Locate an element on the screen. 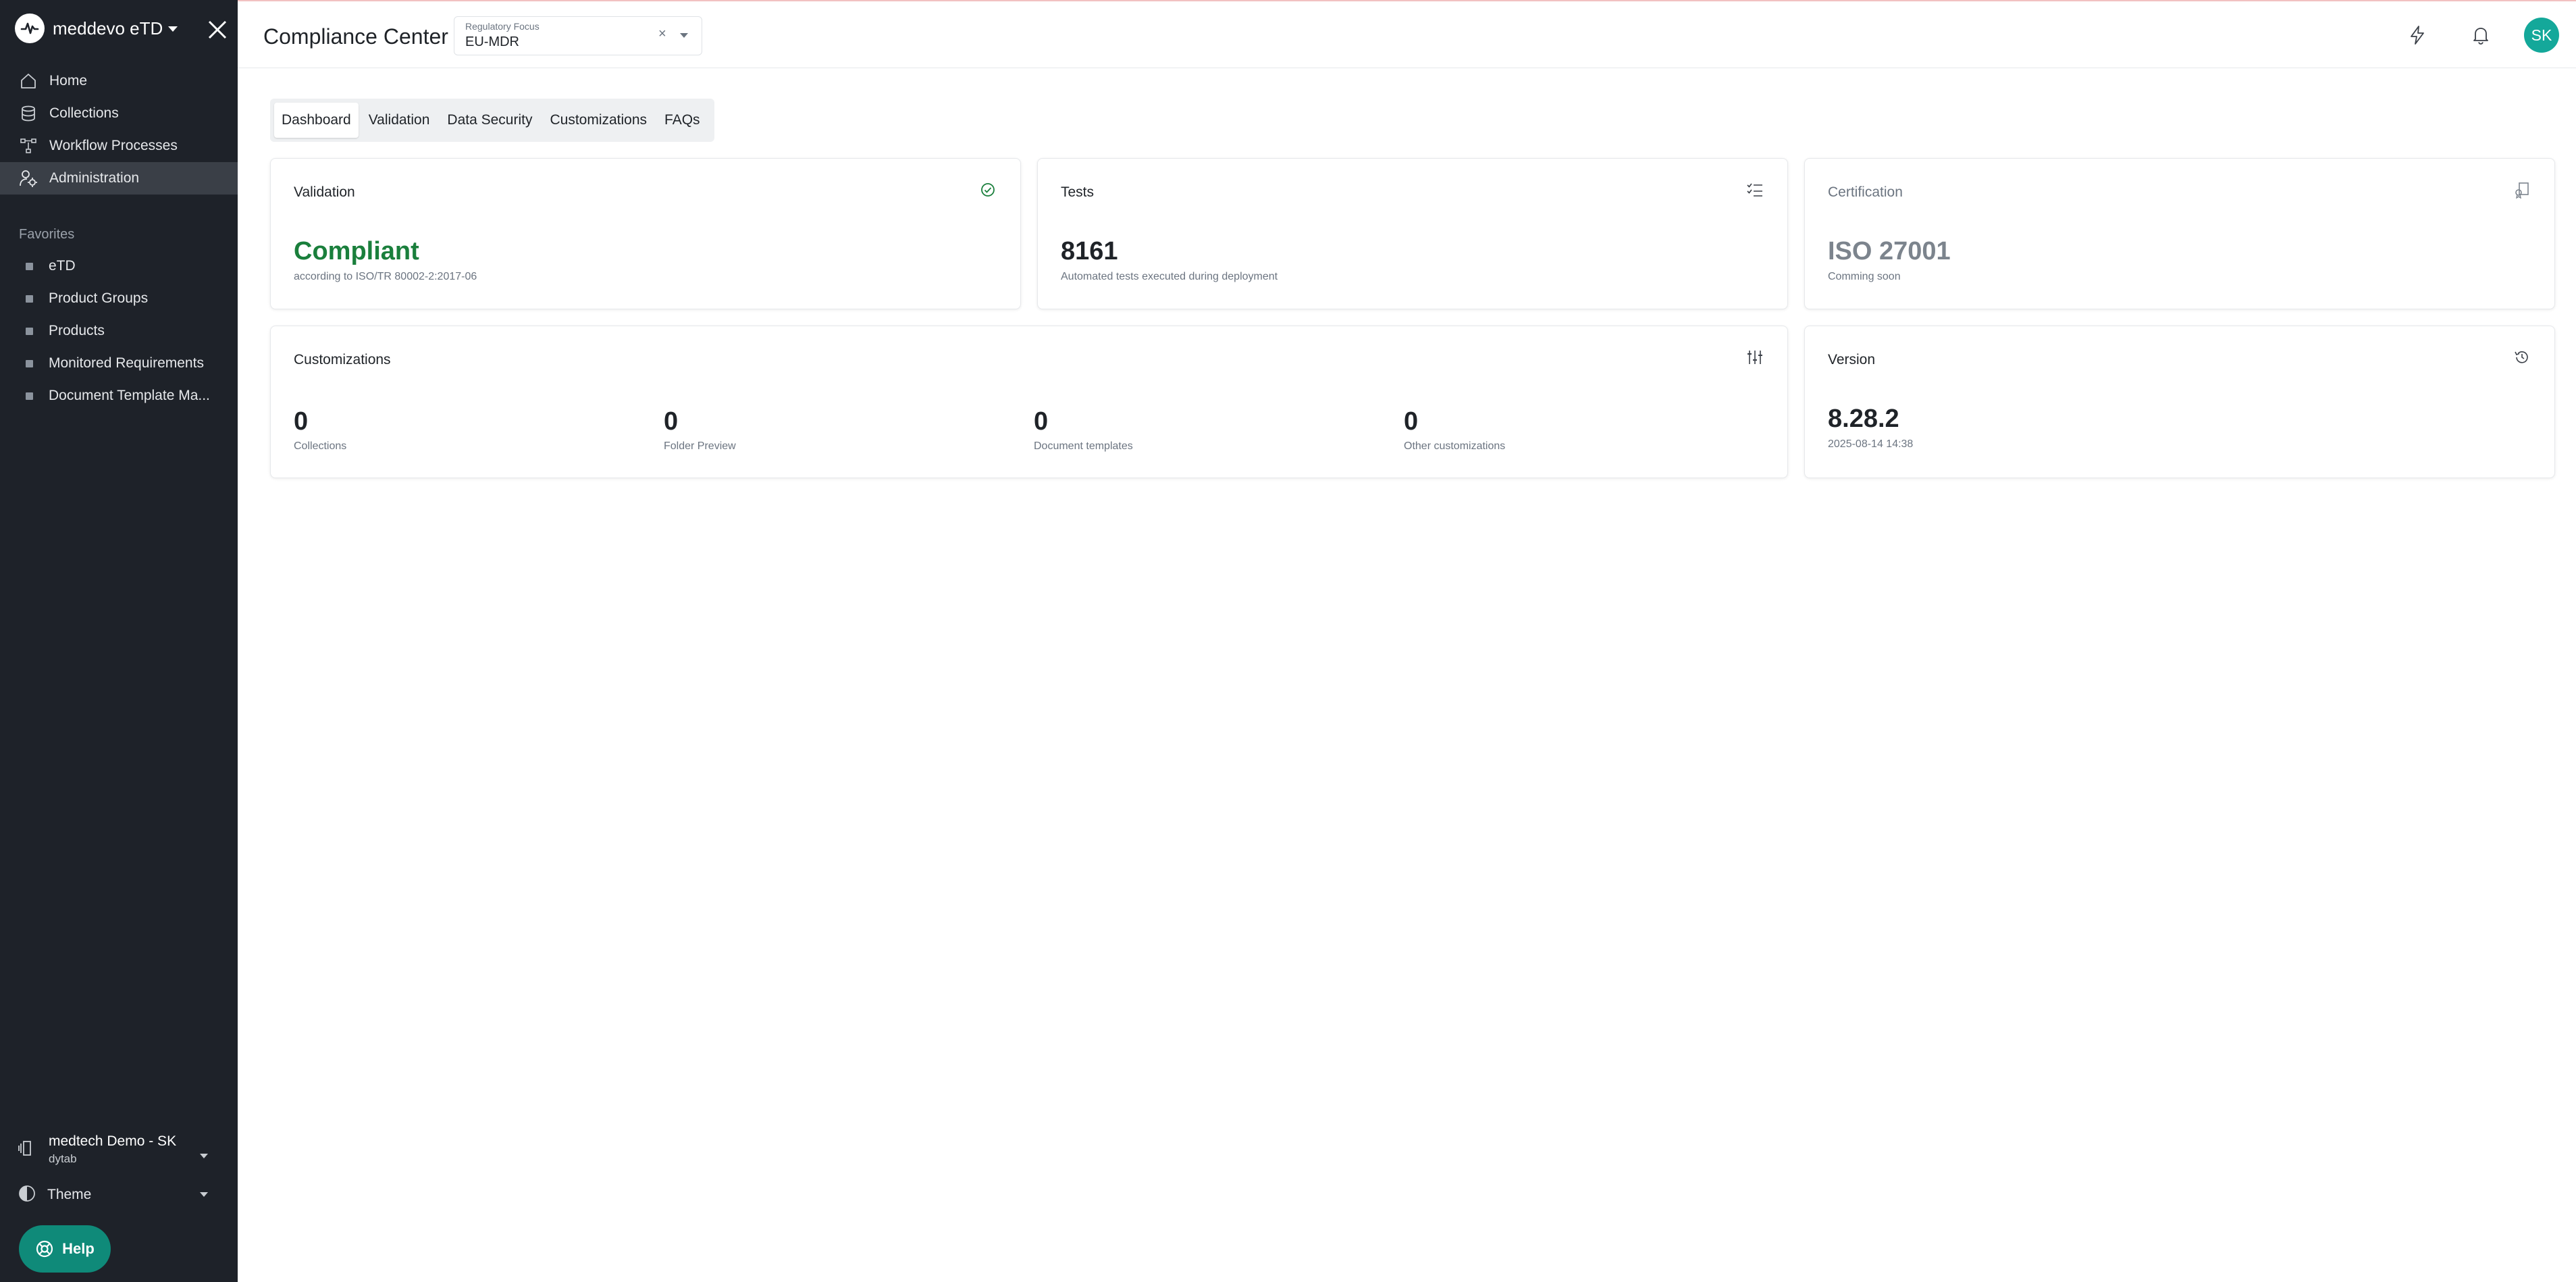 This screenshot has height=1282, width=2576. sidebar-item-home: Home is located at coordinates (119, 81).